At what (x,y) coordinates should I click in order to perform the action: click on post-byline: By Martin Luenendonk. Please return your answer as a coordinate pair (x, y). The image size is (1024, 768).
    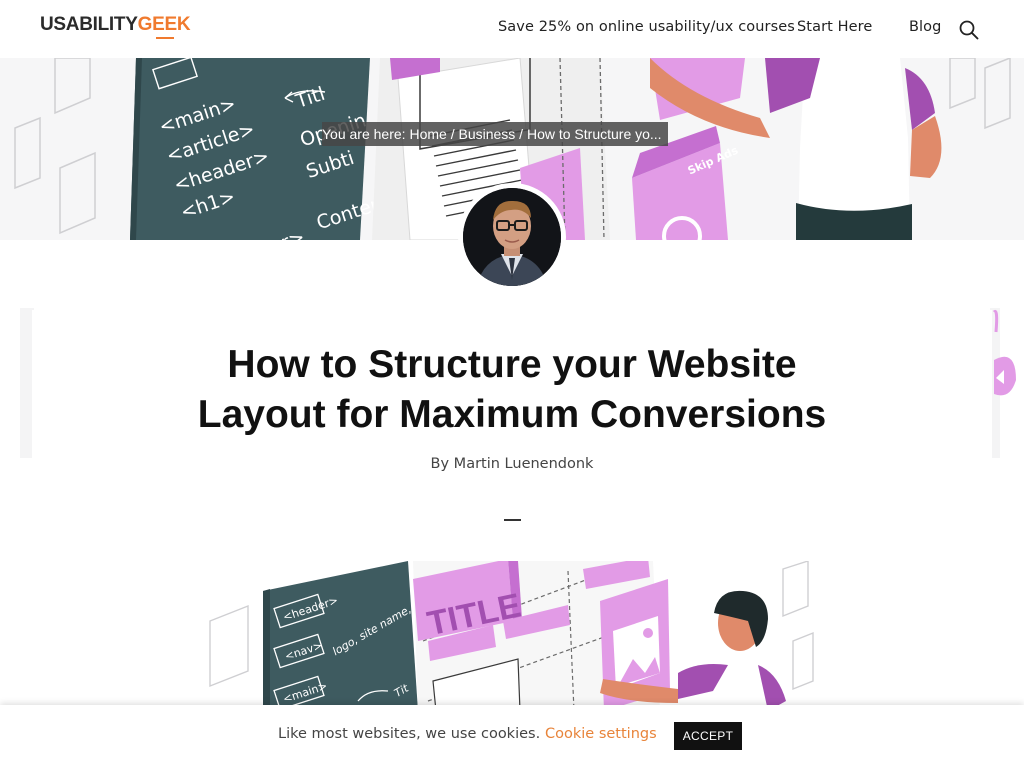
    Looking at the image, I should click on (512, 464).